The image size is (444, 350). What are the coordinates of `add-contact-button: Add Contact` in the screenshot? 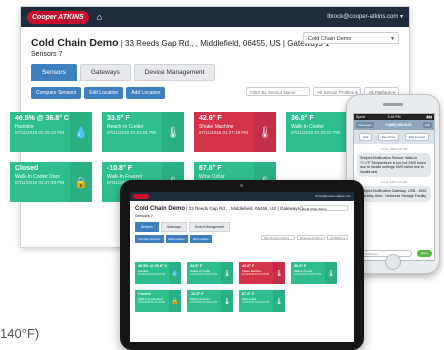 It's located at (417, 137).